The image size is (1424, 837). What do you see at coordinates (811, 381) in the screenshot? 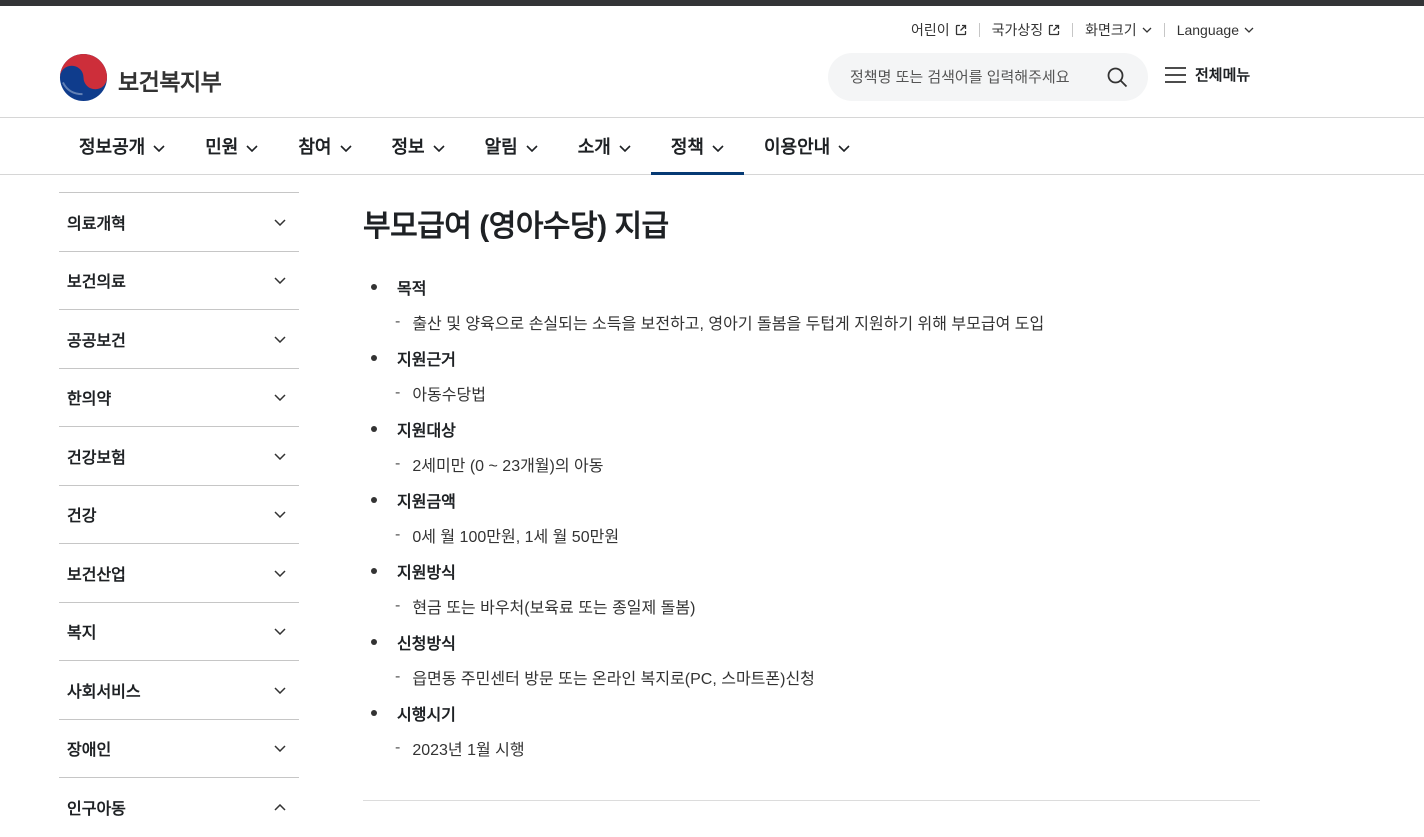
I see `list-item: 지원근거 - 아동수당법` at bounding box center [811, 381].